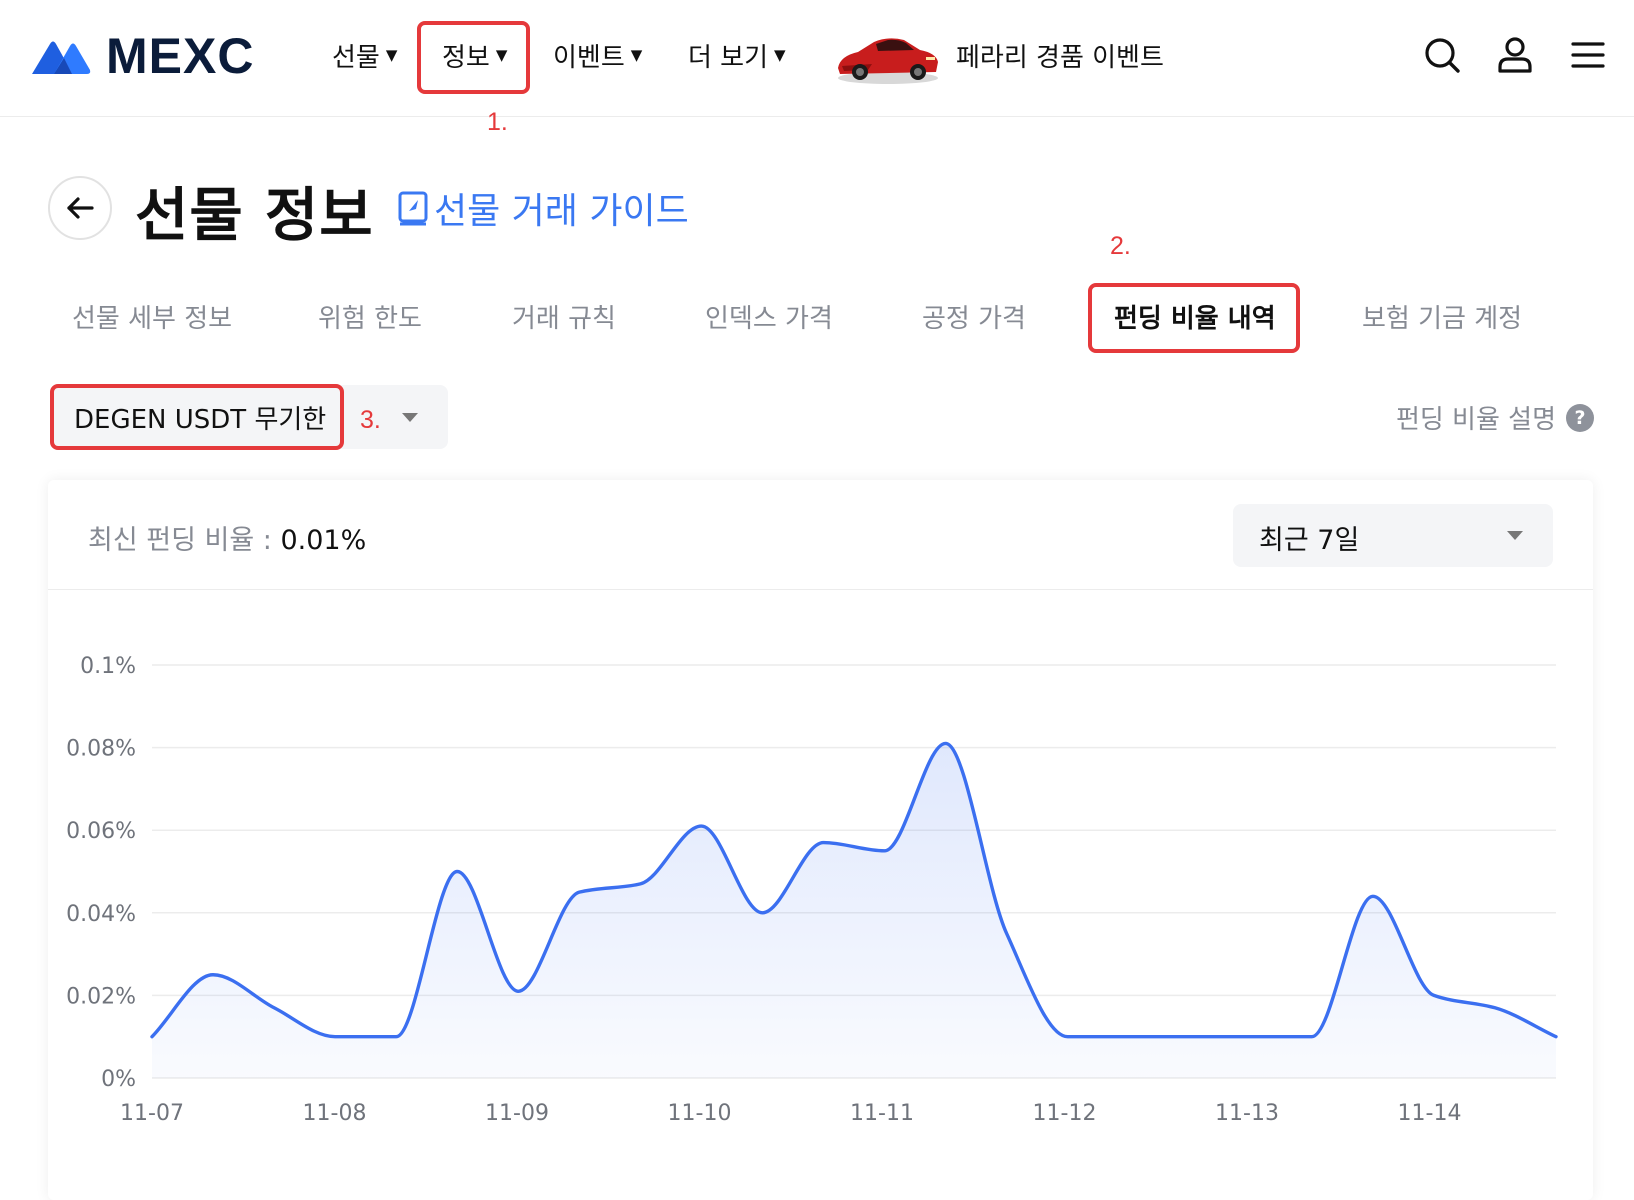 Image resolution: width=1634 pixels, height=1200 pixels. Describe the element at coordinates (254, 215) in the screenshot. I see `page-title: 선물 정보` at that location.